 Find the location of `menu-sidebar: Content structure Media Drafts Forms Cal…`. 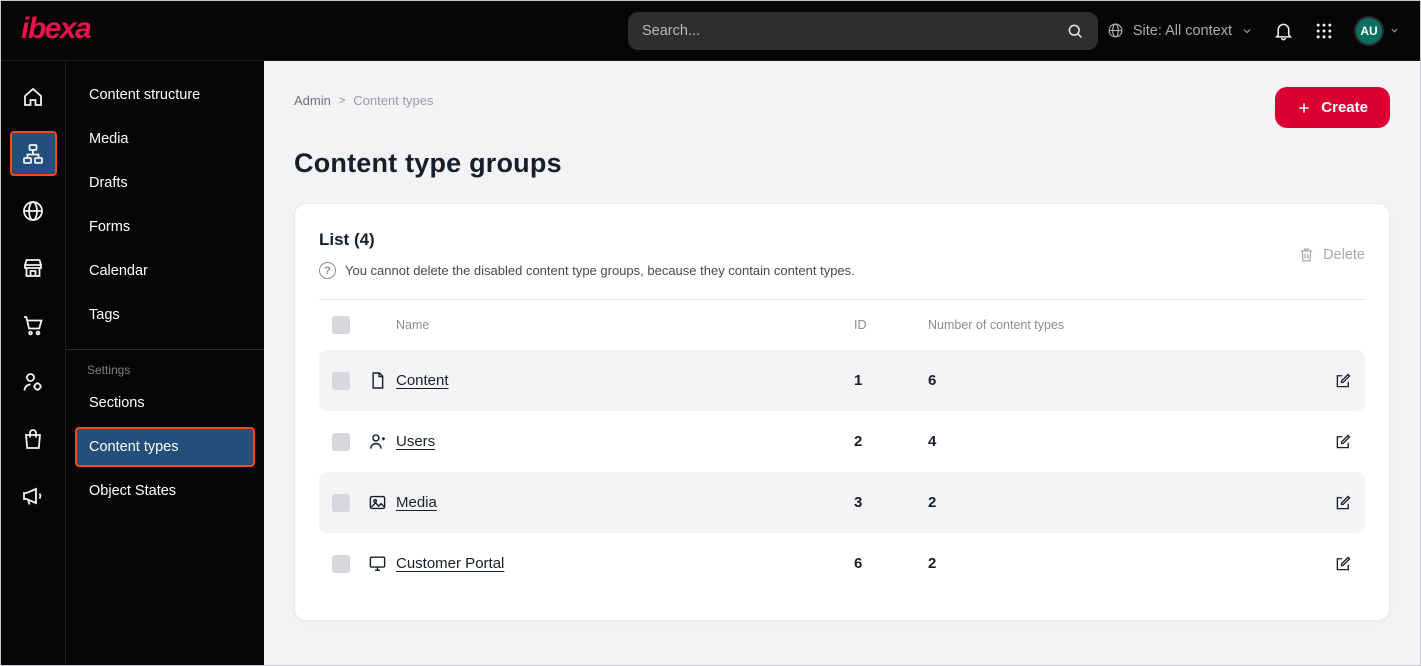

menu-sidebar: Content structure Media Drafts Forms Cal… is located at coordinates (165, 363).